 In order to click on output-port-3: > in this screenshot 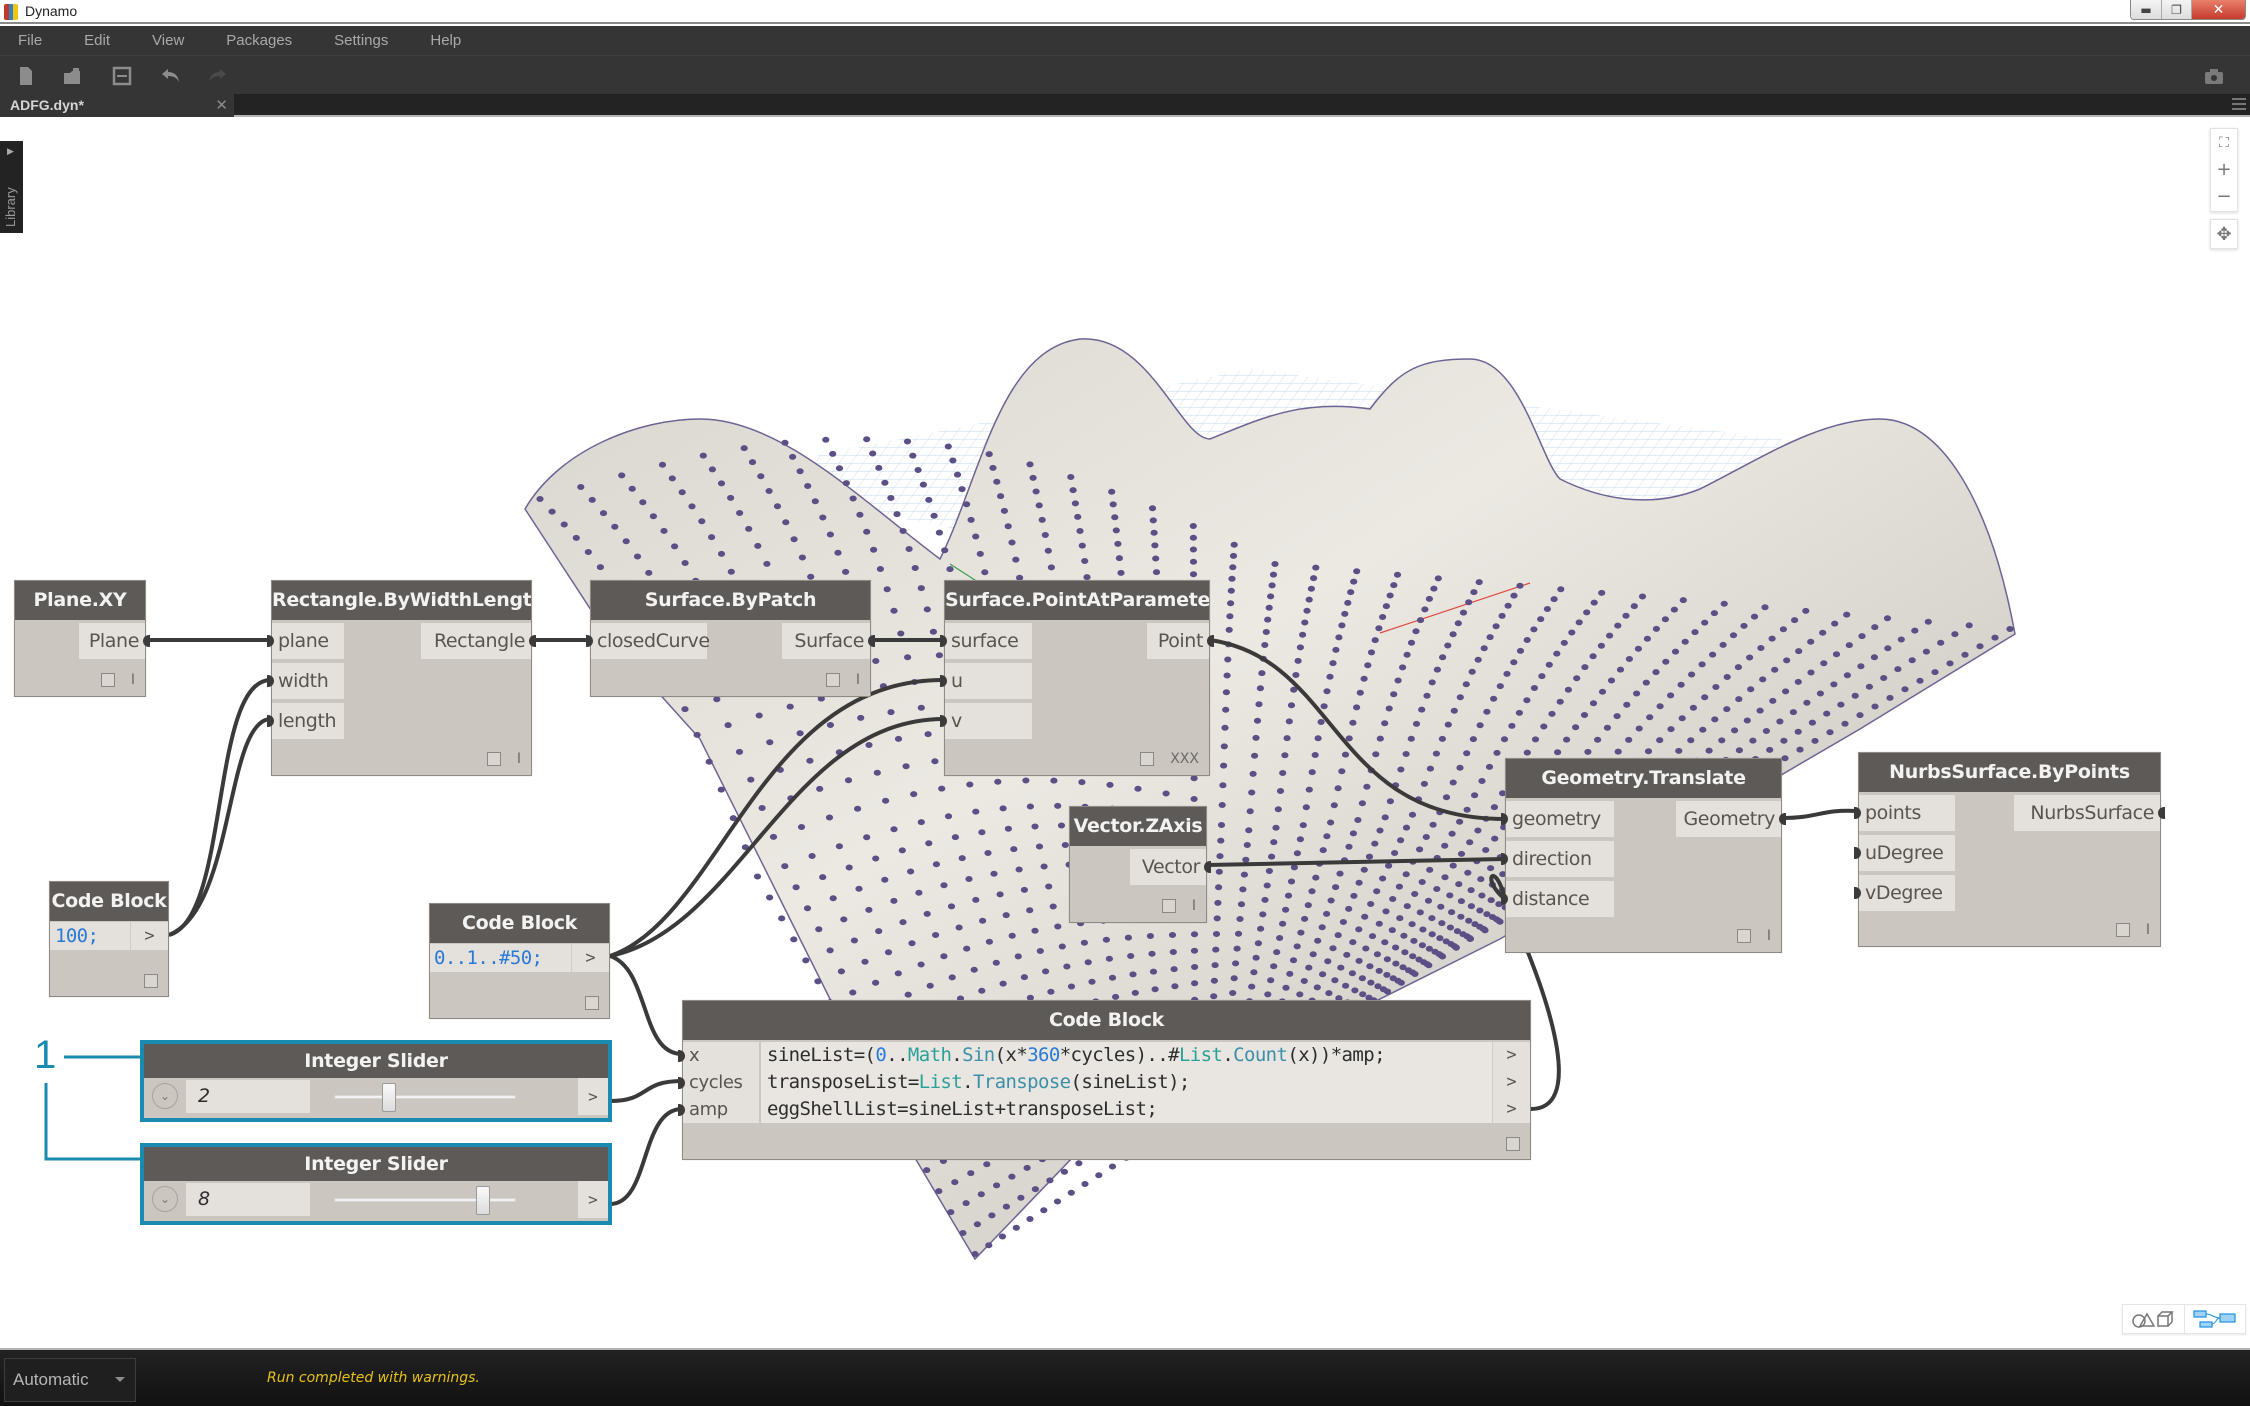, I will do `click(1511, 1109)`.